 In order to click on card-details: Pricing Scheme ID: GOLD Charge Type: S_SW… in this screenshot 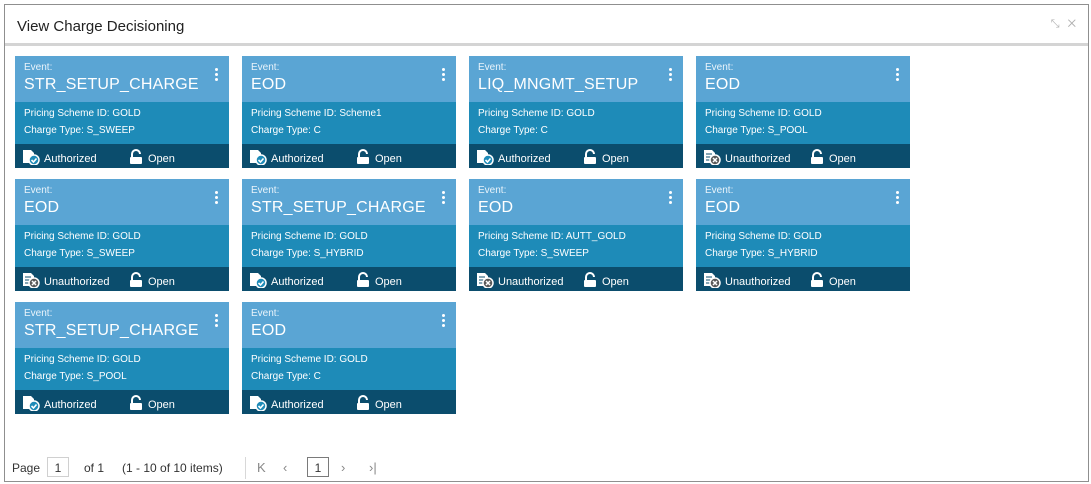, I will do `click(122, 246)`.